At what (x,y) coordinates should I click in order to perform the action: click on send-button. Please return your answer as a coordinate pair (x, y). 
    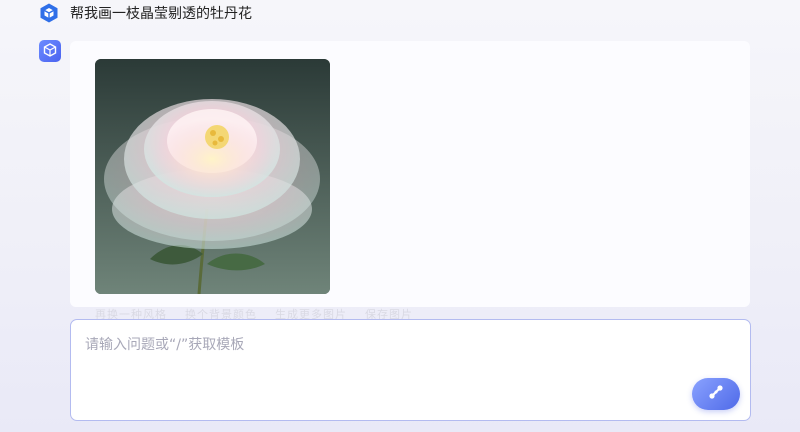
    Looking at the image, I should click on (716, 394).